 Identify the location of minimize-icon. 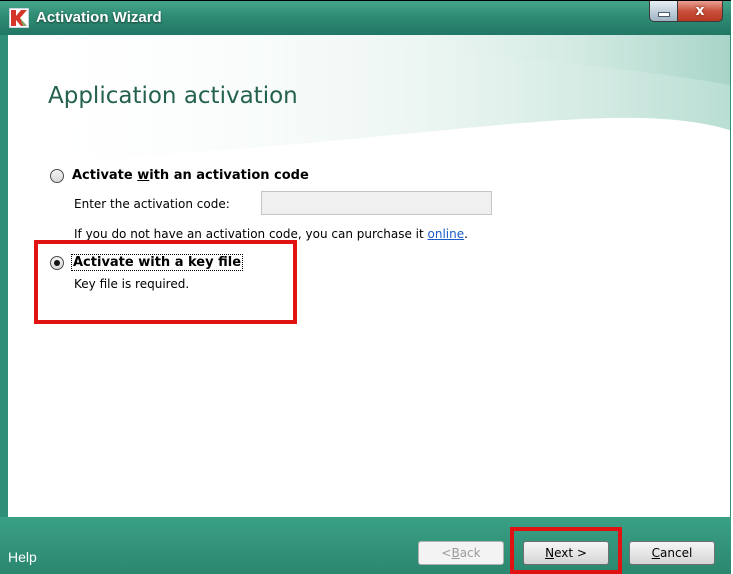
(663, 14).